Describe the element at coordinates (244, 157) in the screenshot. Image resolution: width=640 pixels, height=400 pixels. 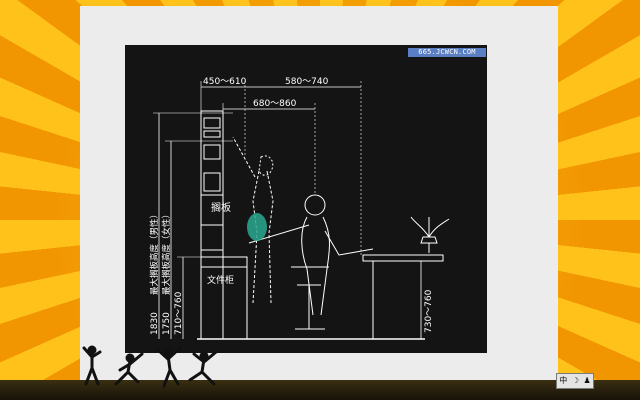
I see `standing-person-arm` at that location.